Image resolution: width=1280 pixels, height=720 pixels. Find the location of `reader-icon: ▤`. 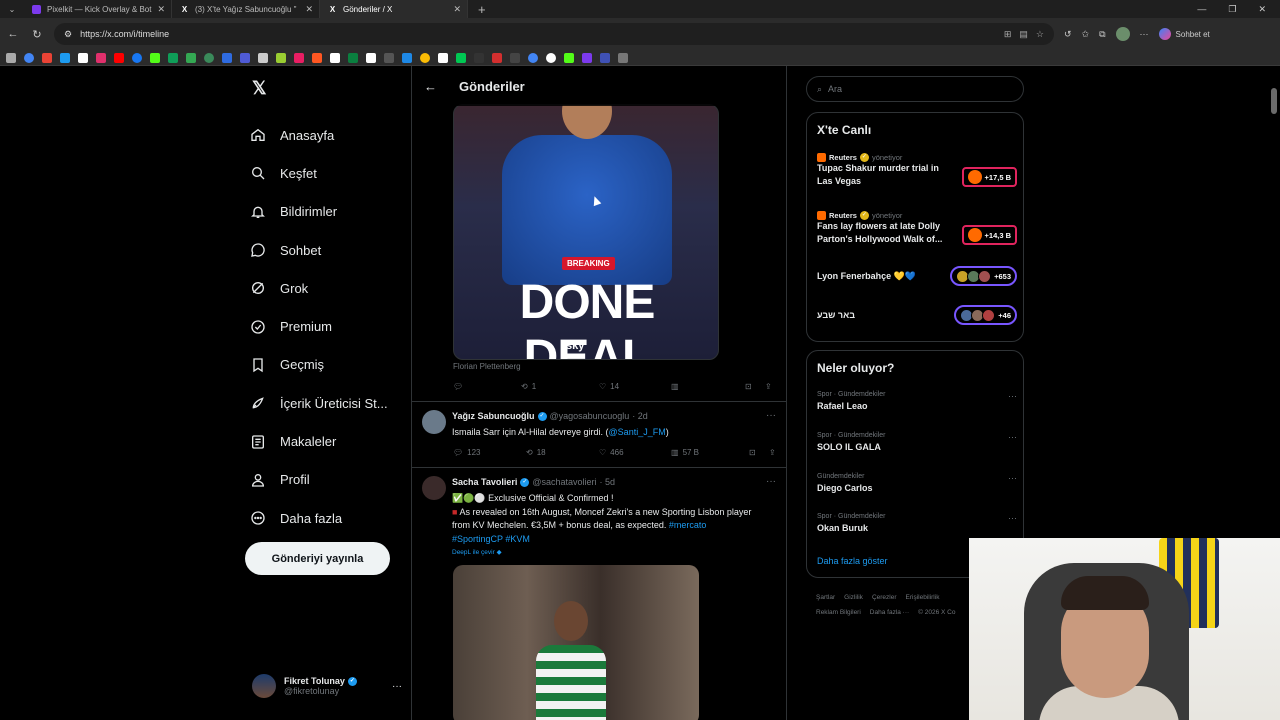

reader-icon: ▤ is located at coordinates (1023, 34).